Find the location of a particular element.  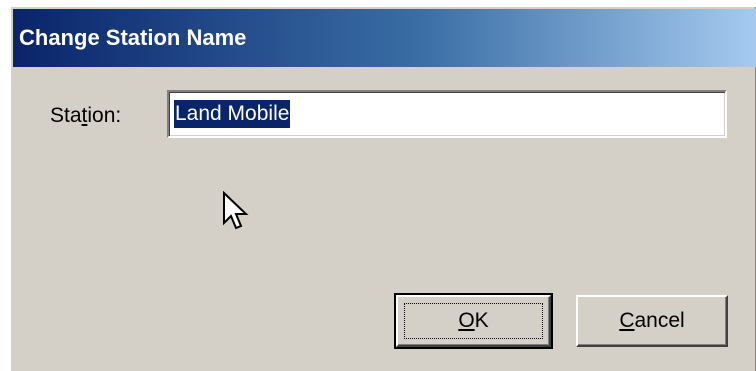

station-label-suffix: ion: is located at coordinates (104, 115).